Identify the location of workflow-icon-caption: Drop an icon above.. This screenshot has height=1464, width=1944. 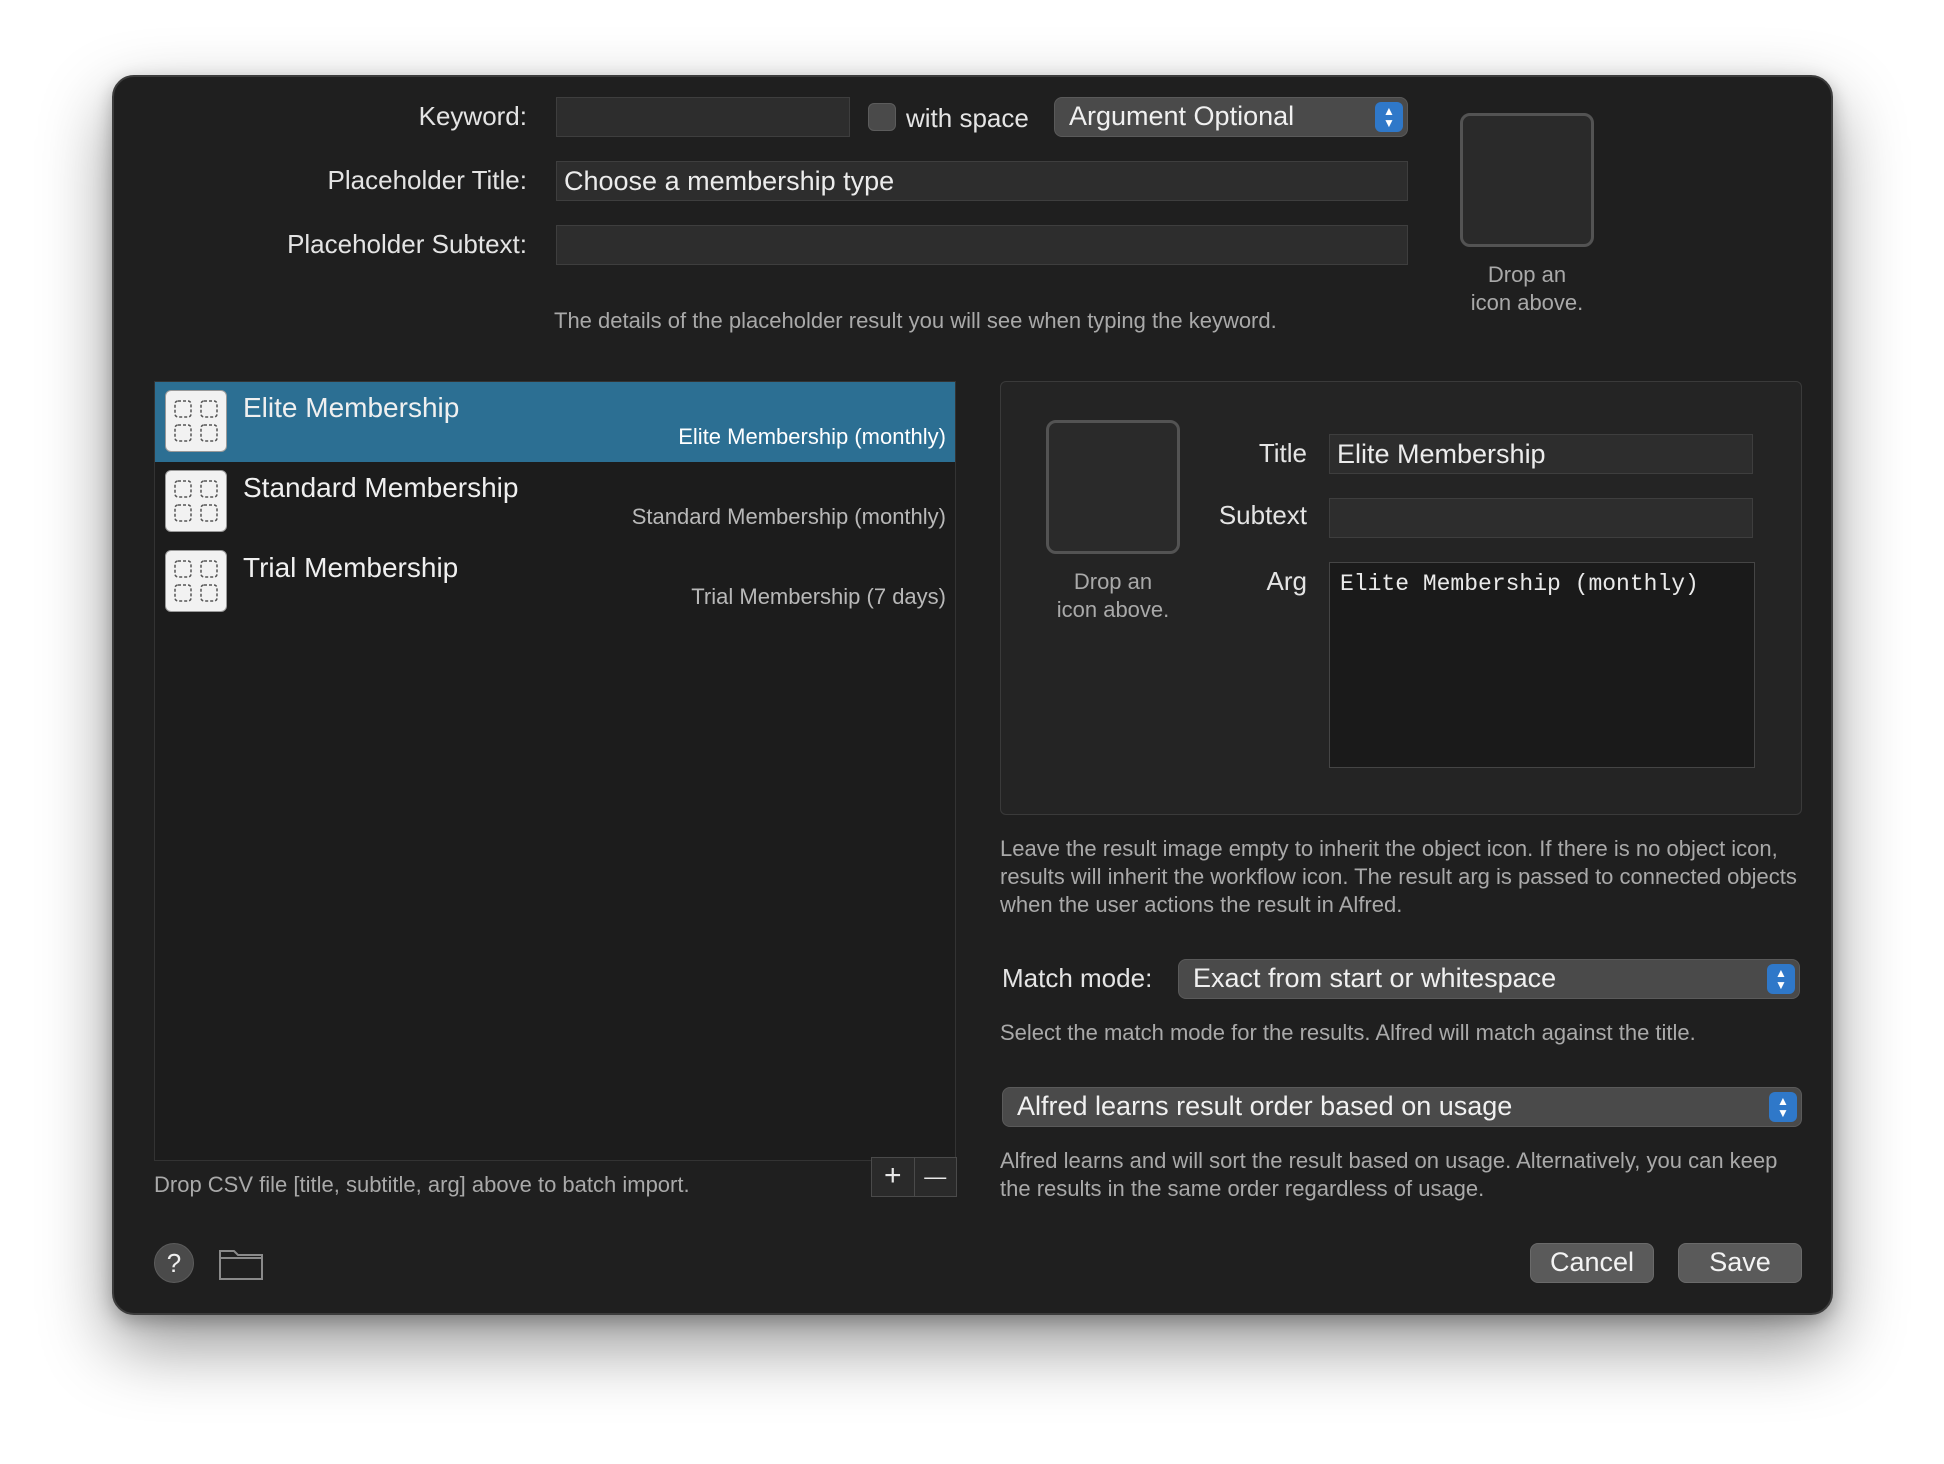
(1527, 288).